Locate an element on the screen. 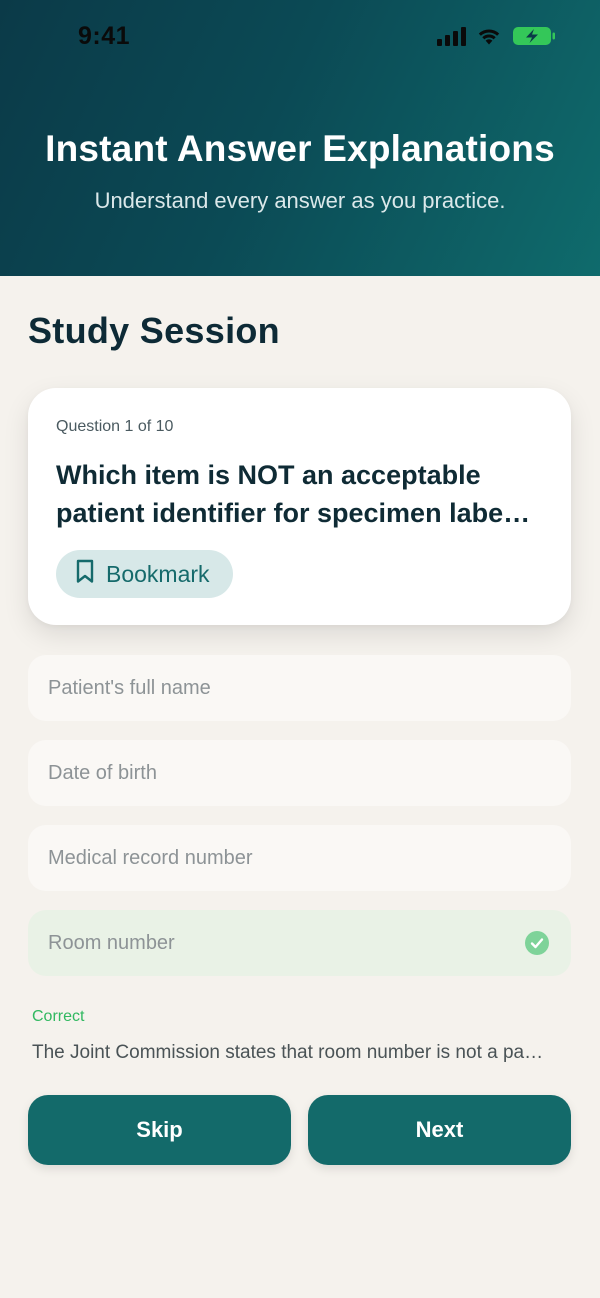  section-title: Study Session is located at coordinates (154, 330).